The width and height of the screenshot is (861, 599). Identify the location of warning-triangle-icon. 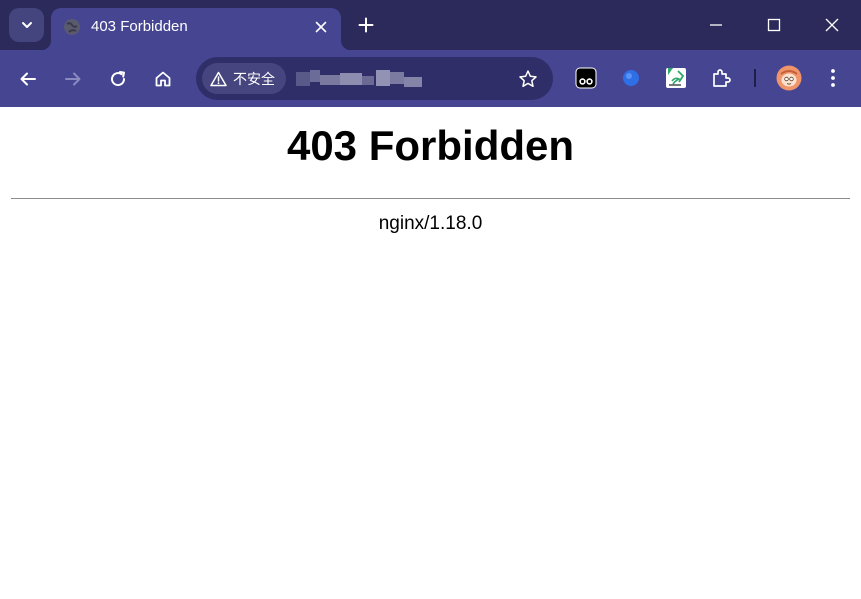
(218, 79).